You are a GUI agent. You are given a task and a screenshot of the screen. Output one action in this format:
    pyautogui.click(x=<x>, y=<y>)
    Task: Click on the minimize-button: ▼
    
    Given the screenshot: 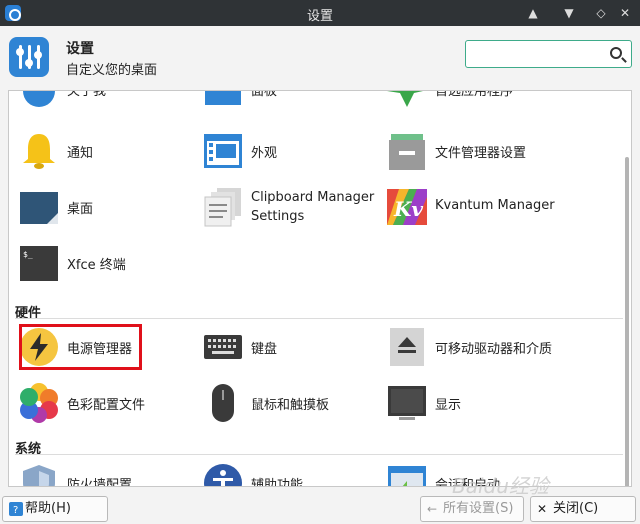 What is the action you would take?
    pyautogui.click(x=569, y=13)
    